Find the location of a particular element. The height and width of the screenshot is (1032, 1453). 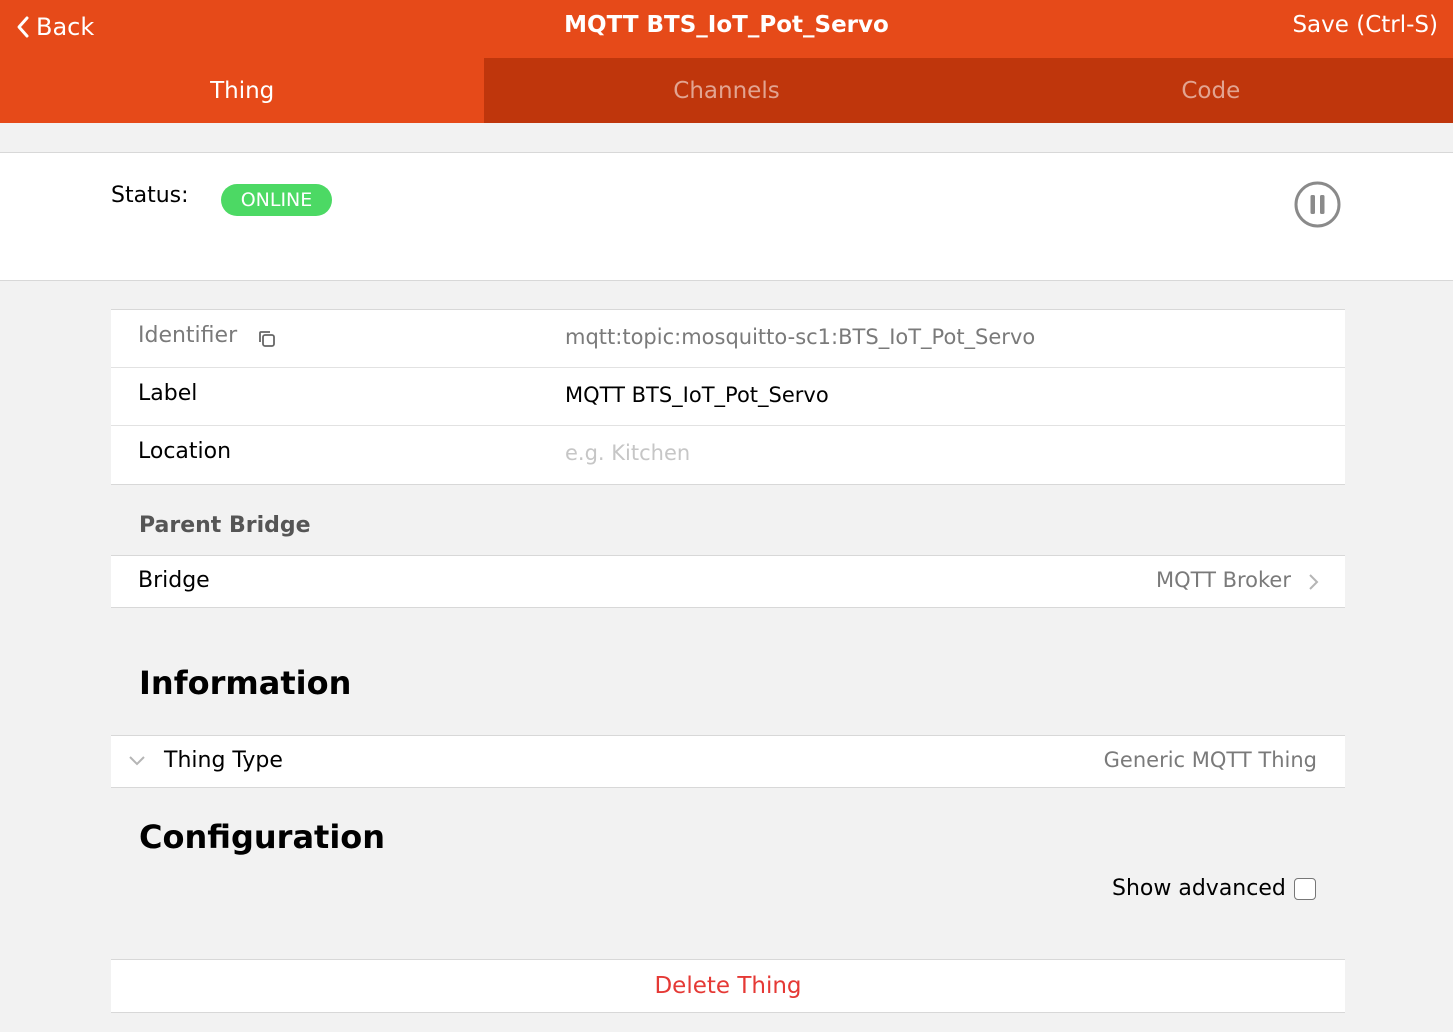

page-title: MQTT BTS_IoT_Pot_Servo is located at coordinates (726, 25).